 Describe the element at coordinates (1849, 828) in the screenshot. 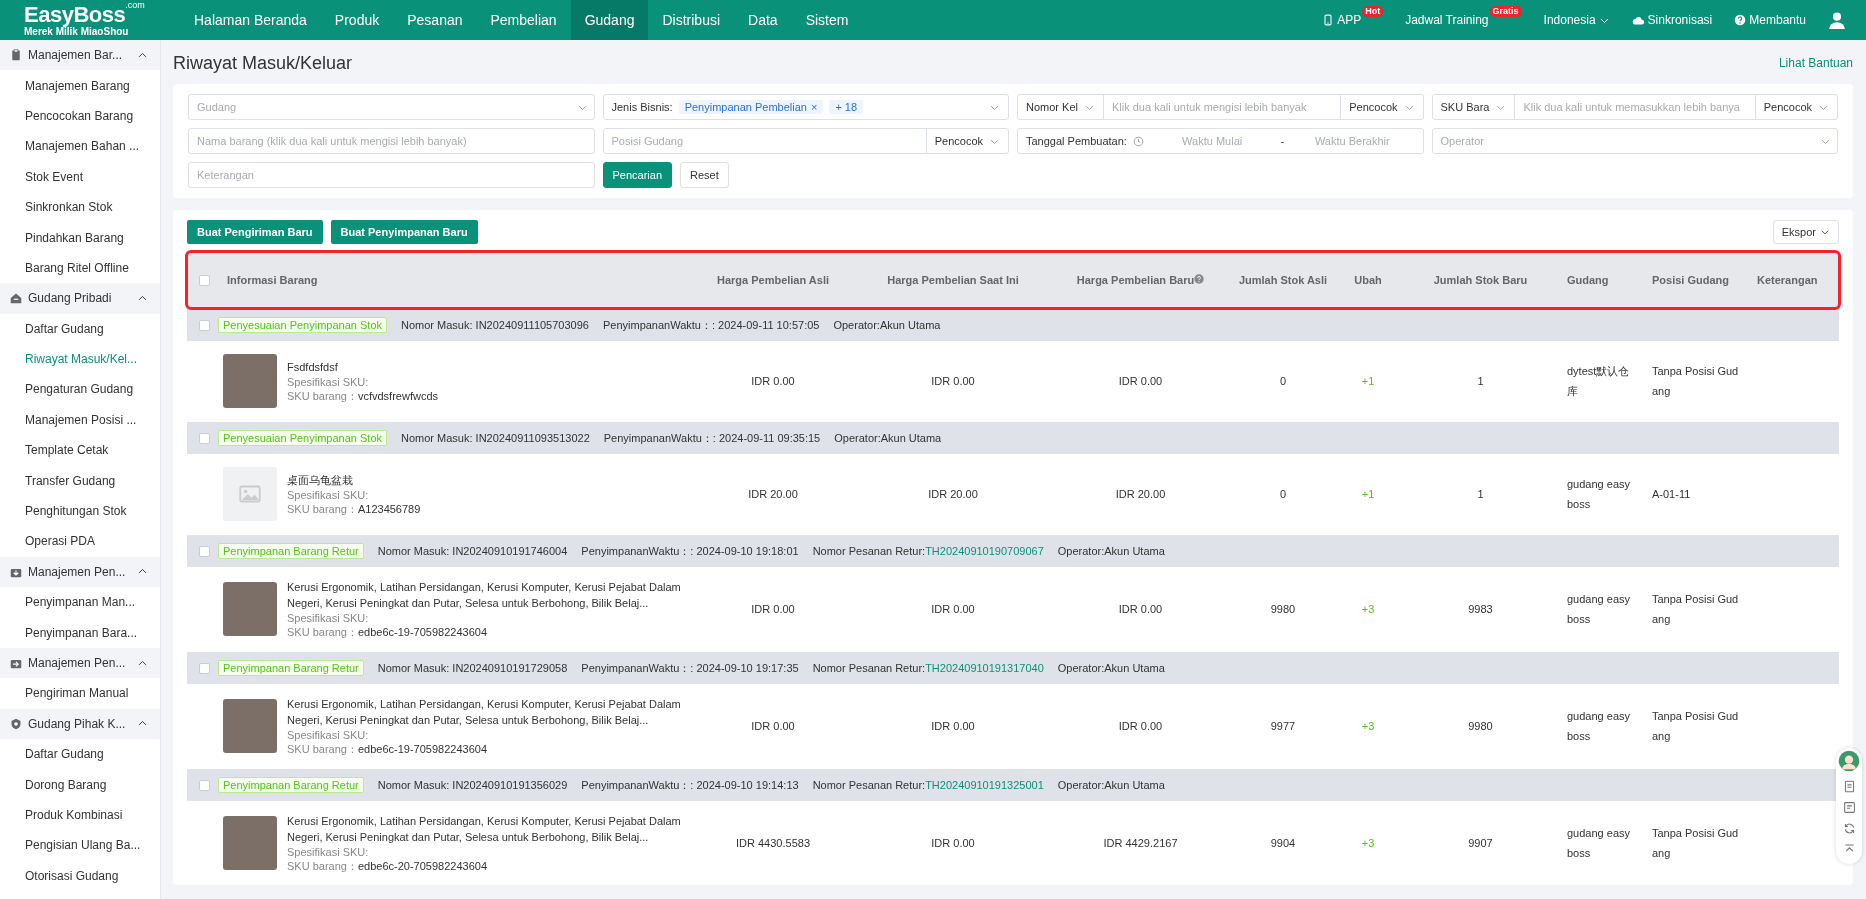

I see `refresh-icon` at that location.